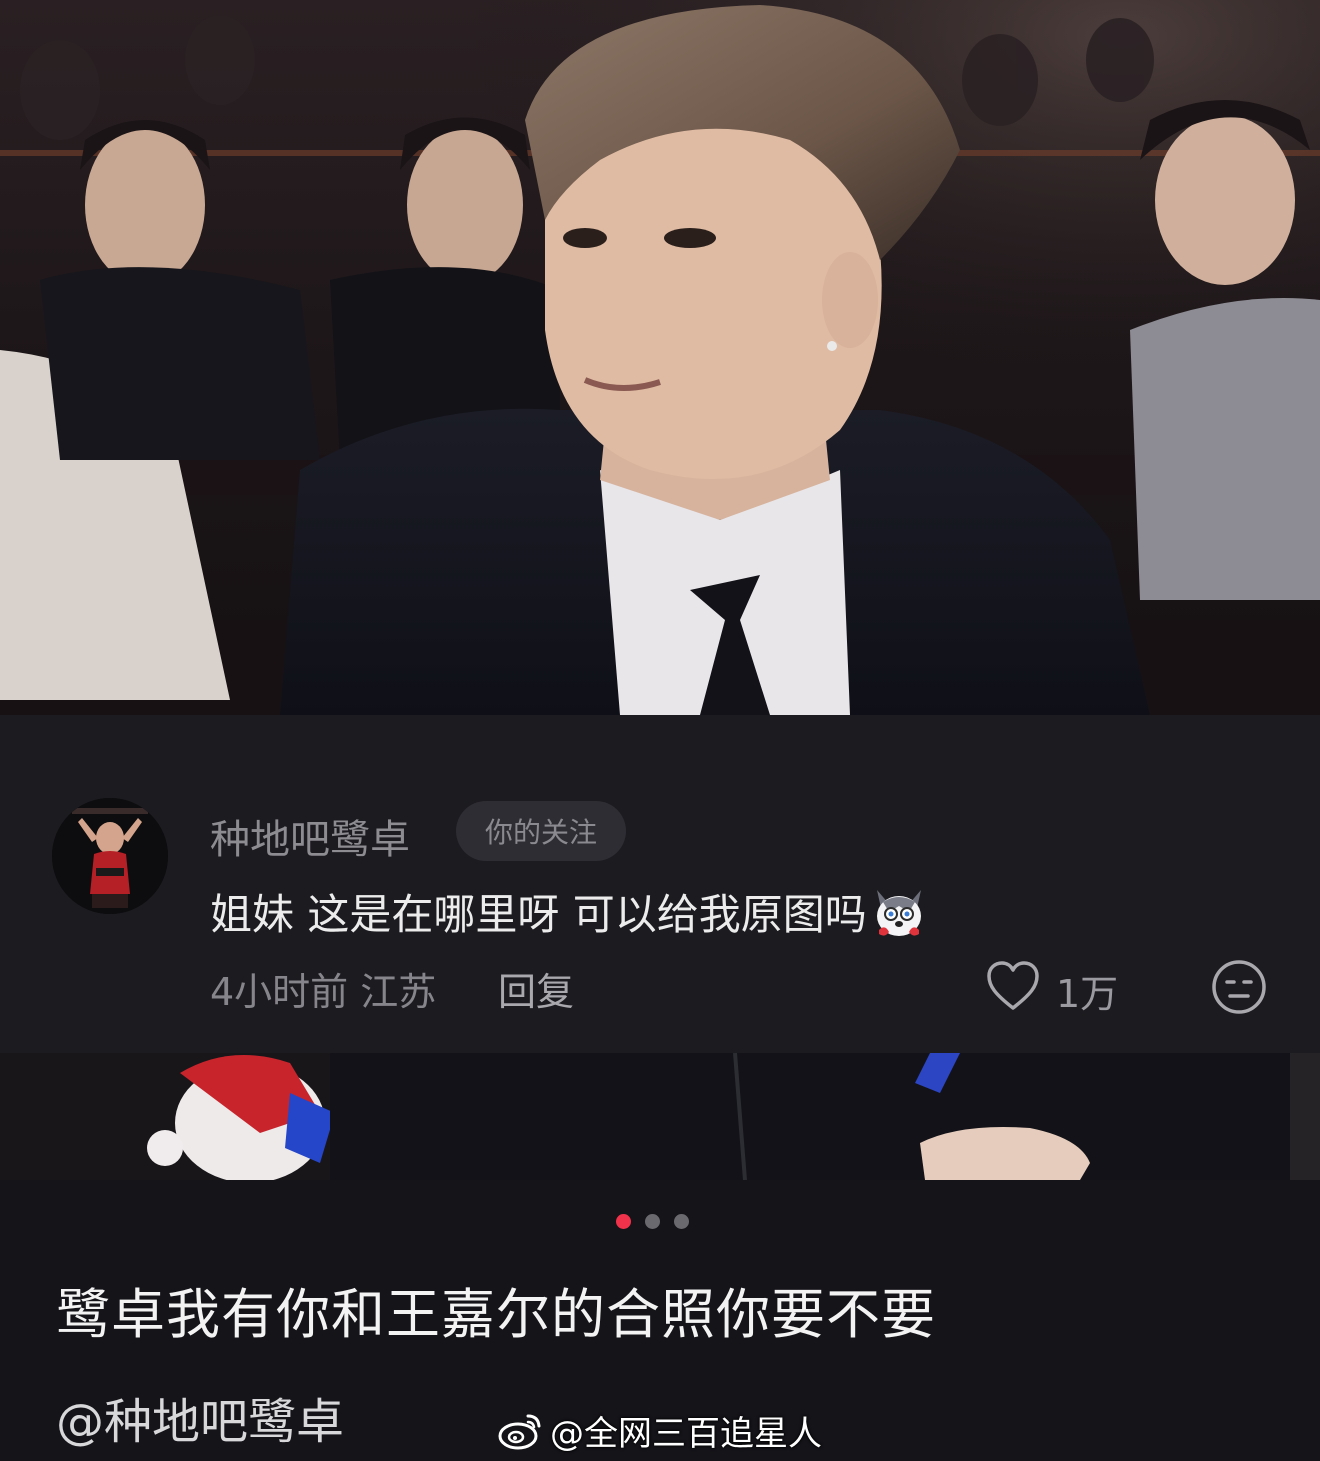 This screenshot has height=1461, width=1320. Describe the element at coordinates (200, 1417) in the screenshot. I see `post-mention: @种地吧鹭卓` at that location.